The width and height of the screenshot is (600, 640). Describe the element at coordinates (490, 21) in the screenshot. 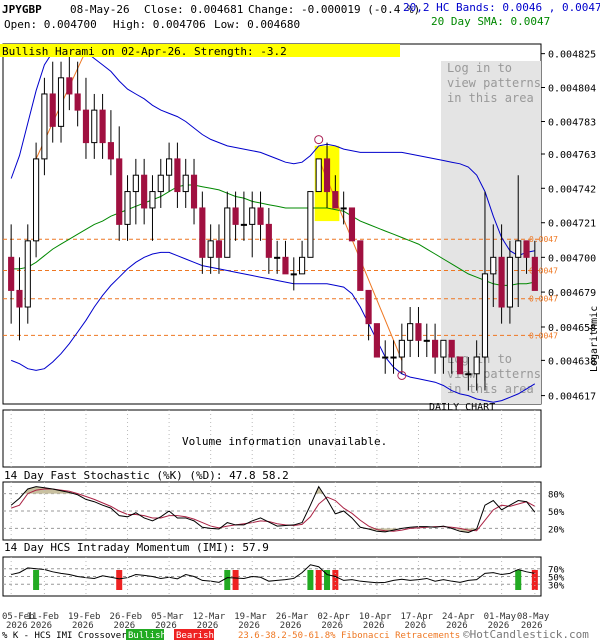

I see `sma-label: 20 Day SMA: 0.0047` at that location.